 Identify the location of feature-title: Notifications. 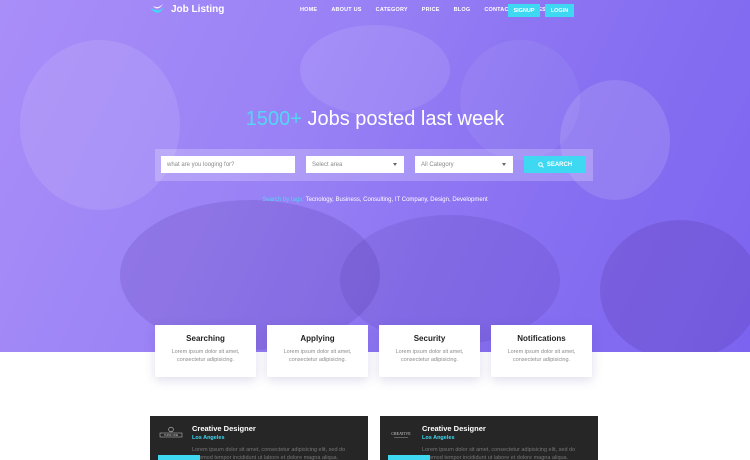
(541, 338).